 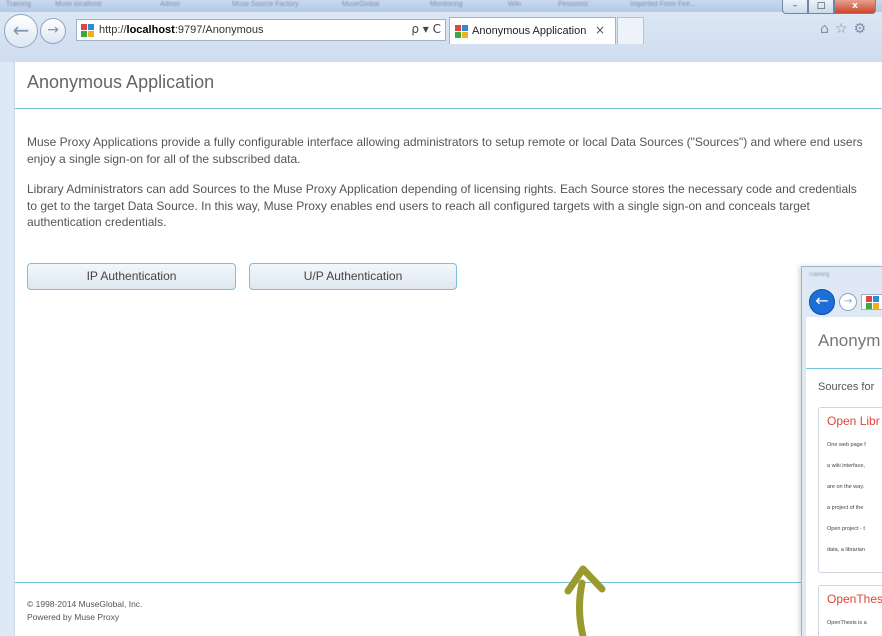 I want to click on search-refresh-icon: ρ ▾ C, so click(x=426, y=29).